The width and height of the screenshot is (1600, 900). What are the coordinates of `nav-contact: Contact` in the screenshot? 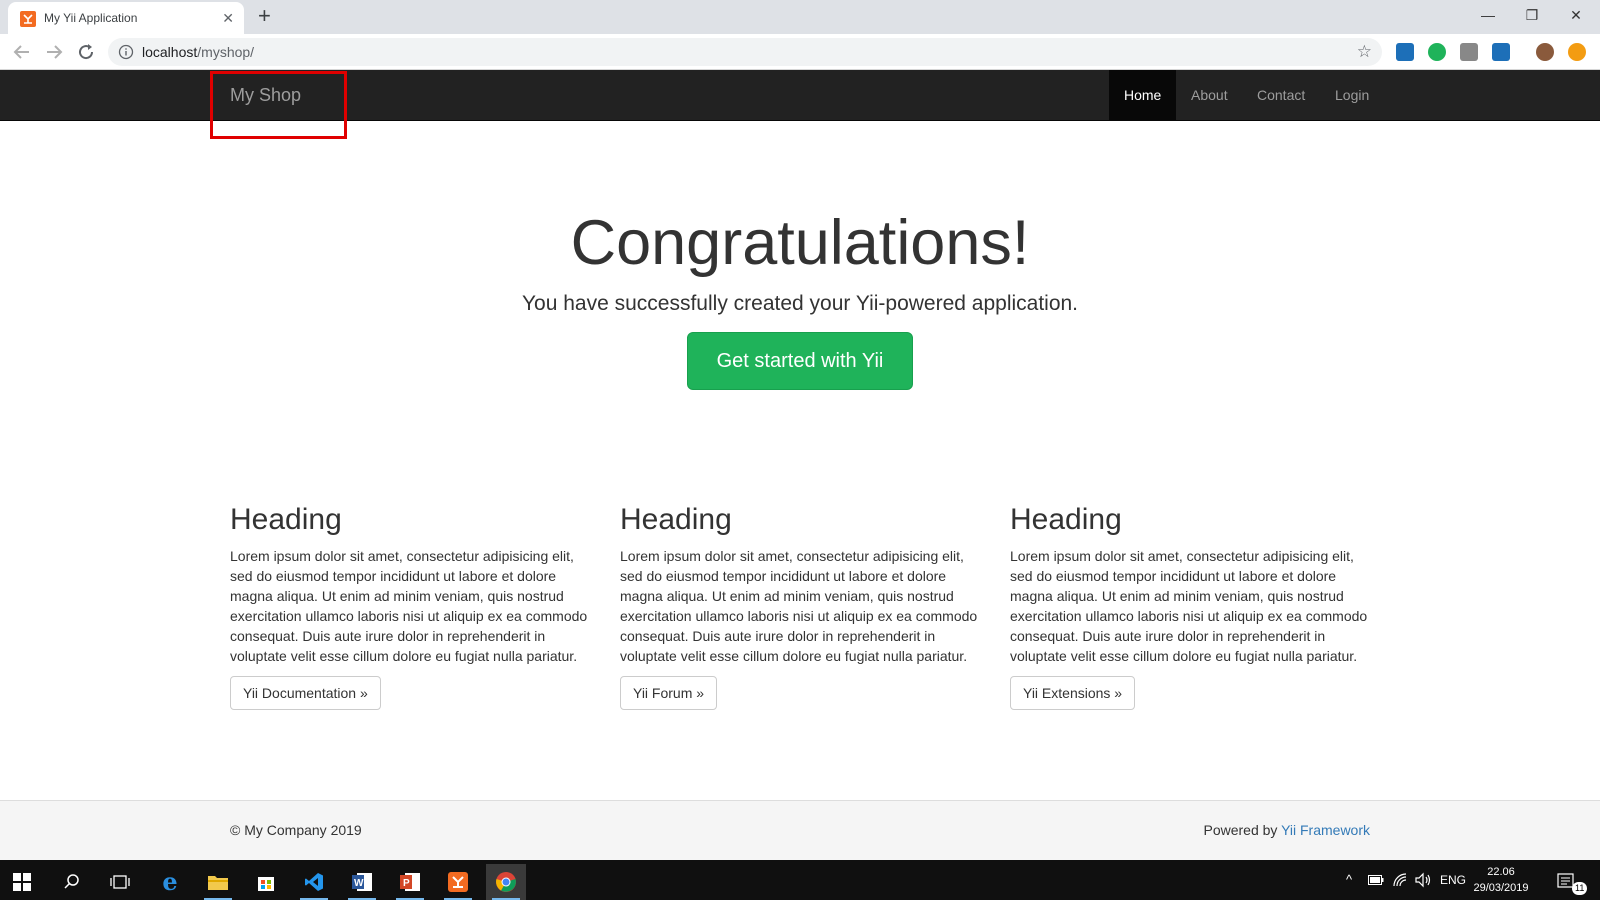 It's located at (1281, 95).